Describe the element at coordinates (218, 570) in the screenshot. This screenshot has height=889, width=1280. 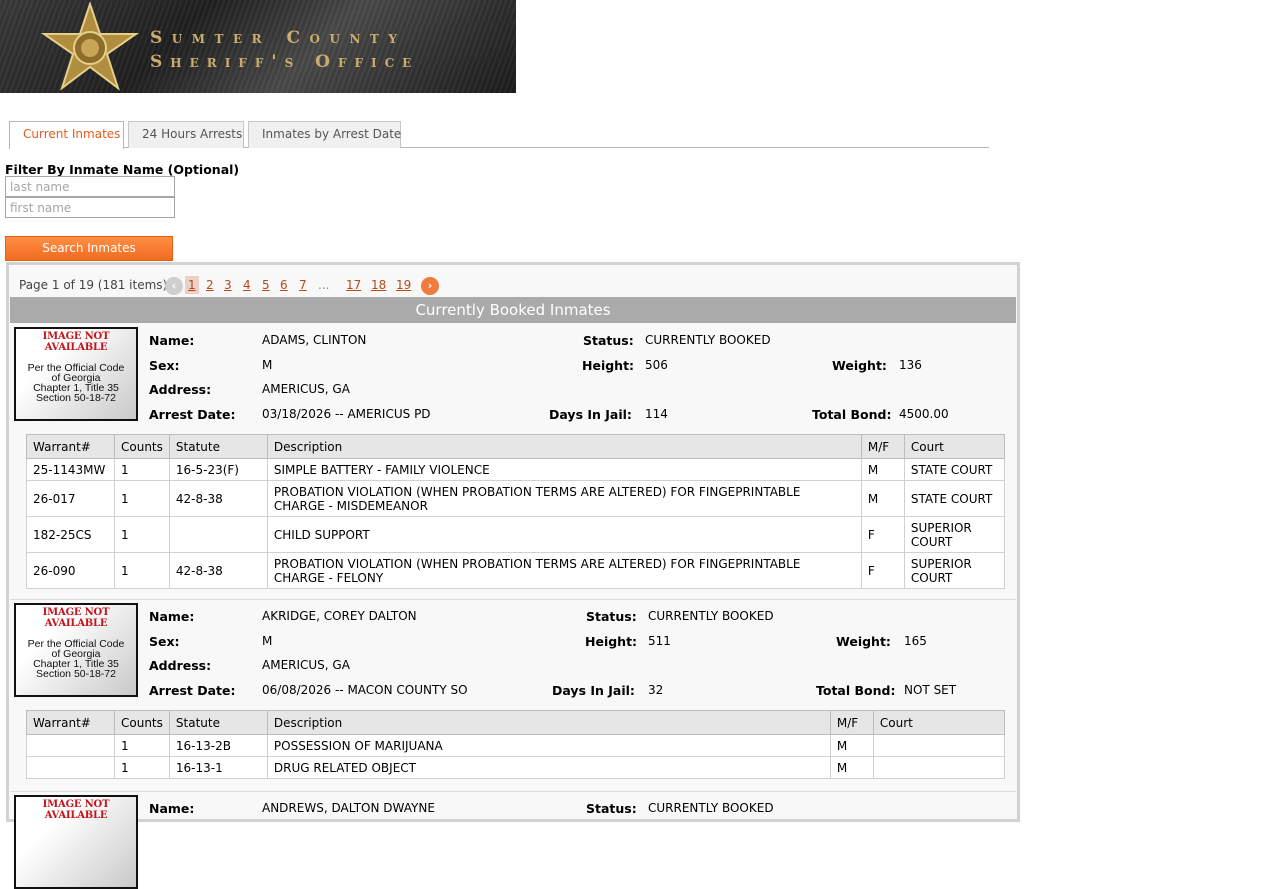
I see `cell-statute: 42-8-38` at that location.